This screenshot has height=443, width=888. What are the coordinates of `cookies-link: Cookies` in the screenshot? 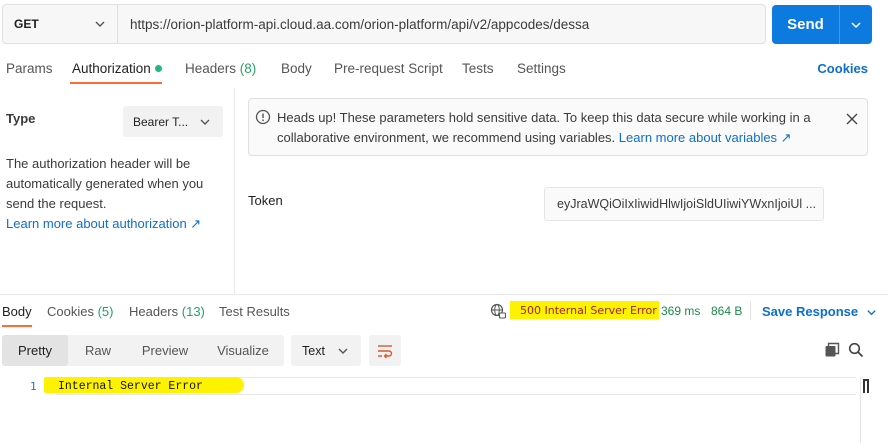 It's located at (842, 68).